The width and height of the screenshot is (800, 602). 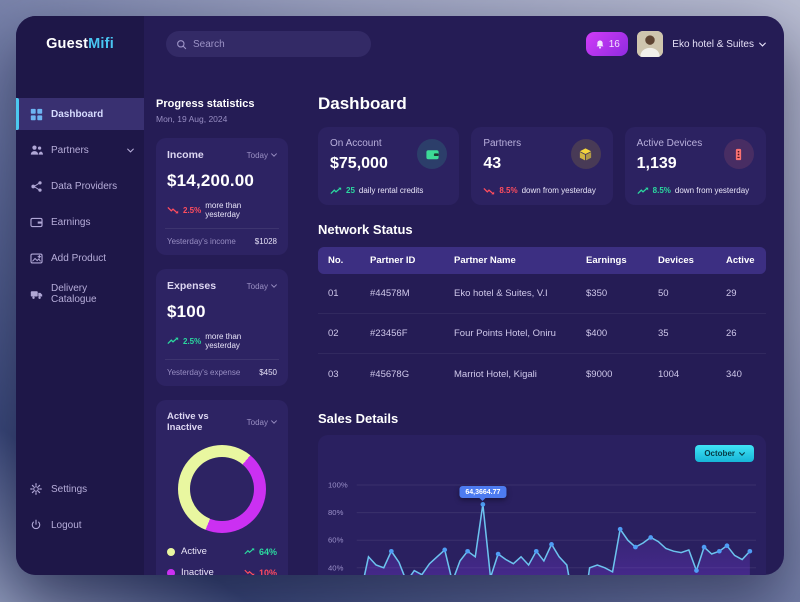 What do you see at coordinates (80, 150) in the screenshot?
I see `sidebar-item-partners: Partners` at bounding box center [80, 150].